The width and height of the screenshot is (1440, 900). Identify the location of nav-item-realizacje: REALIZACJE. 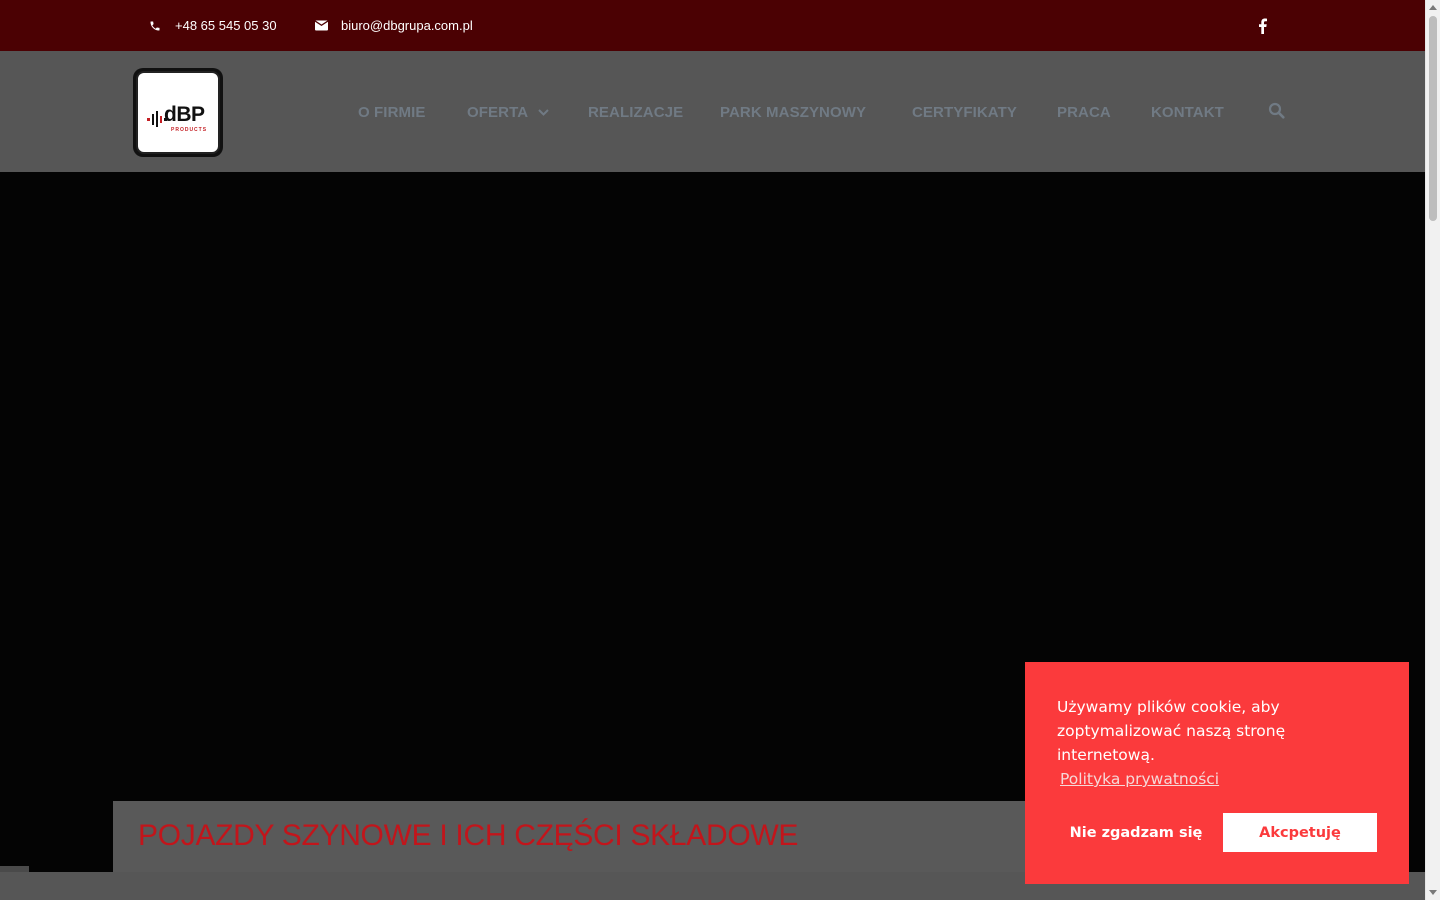
(635, 112).